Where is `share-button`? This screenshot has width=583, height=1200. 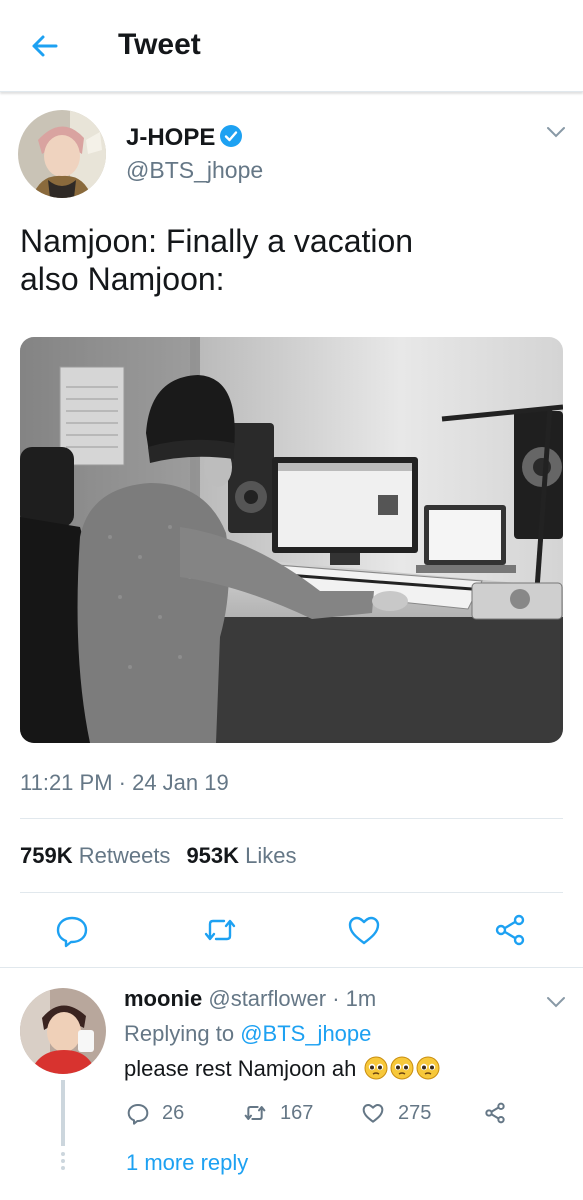 share-button is located at coordinates (510, 930).